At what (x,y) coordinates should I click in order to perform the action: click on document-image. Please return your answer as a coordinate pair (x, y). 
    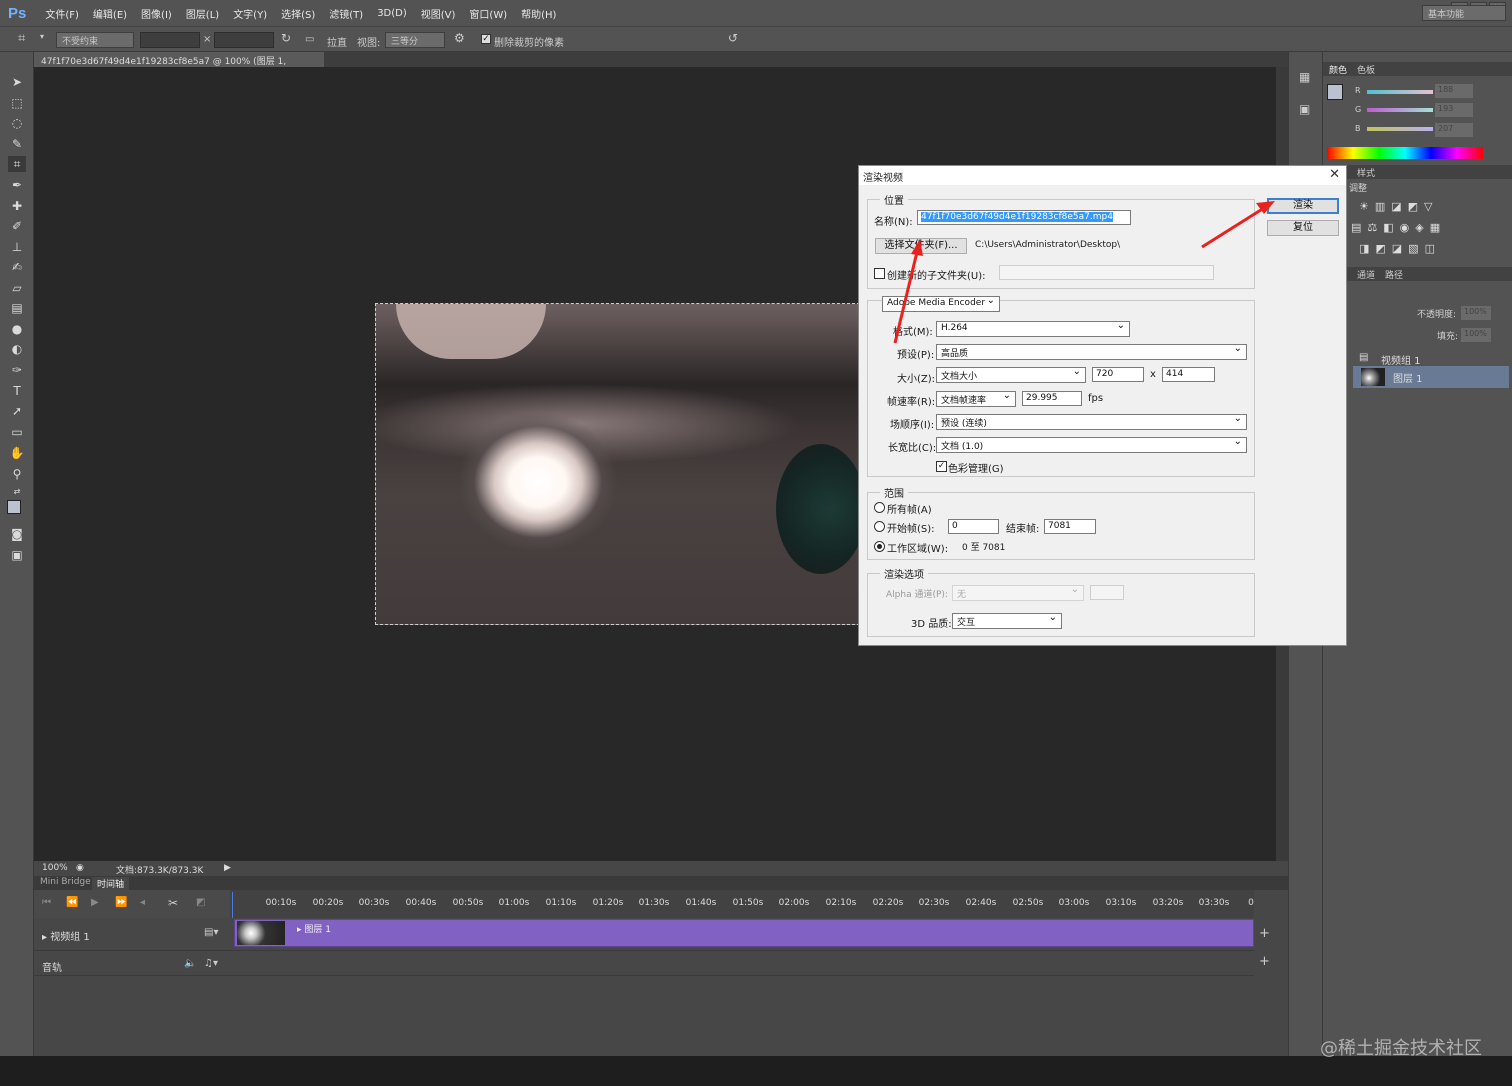
    Looking at the image, I should click on (617, 464).